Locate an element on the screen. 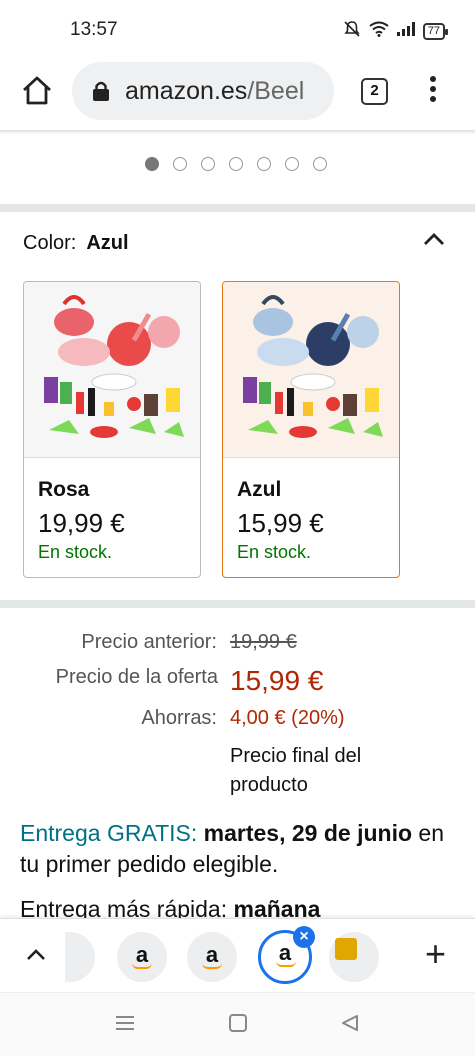 This screenshot has width=475, height=1056. color-selected: Azul is located at coordinates (107, 243).